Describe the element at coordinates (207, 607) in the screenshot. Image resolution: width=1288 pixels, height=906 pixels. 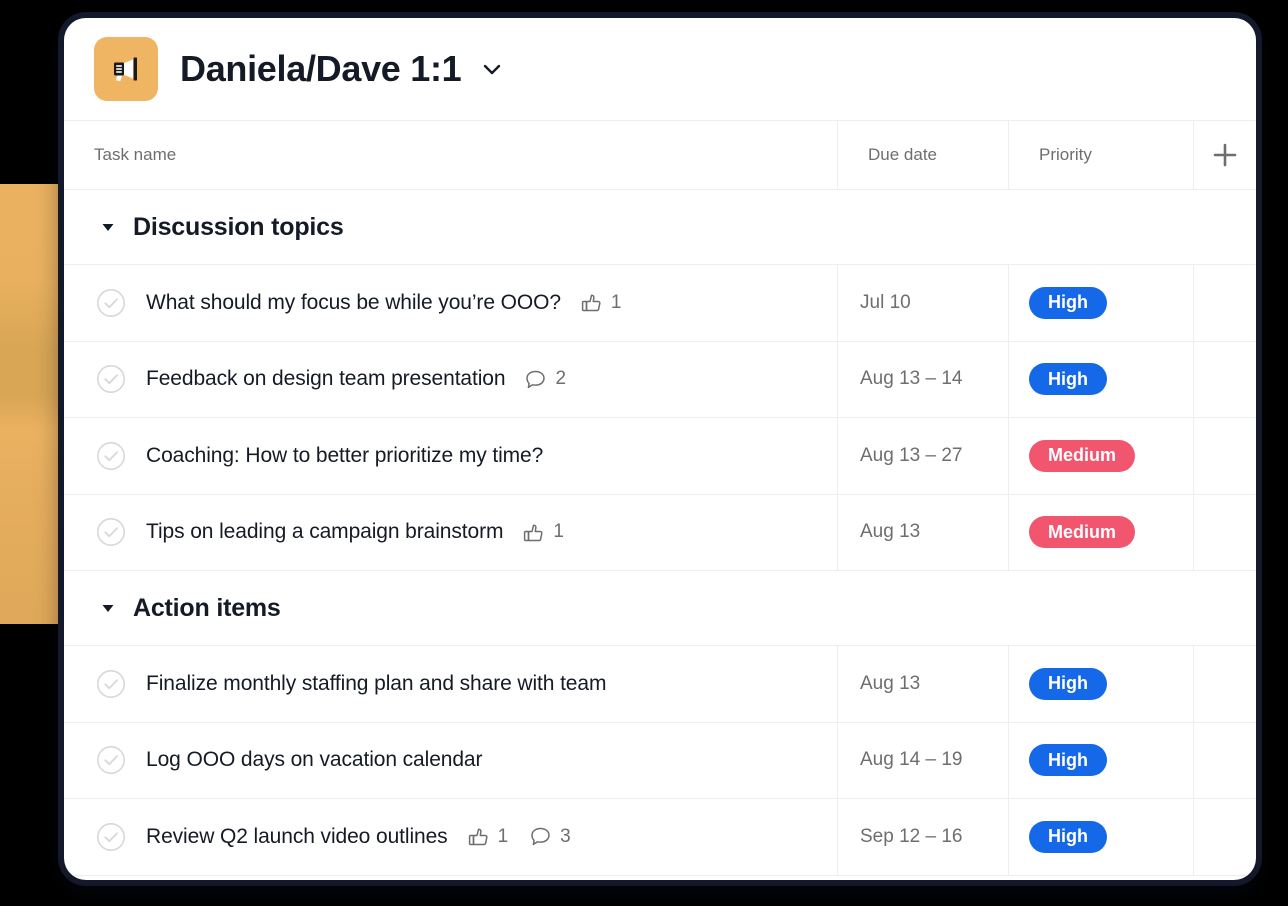
I see `section-title: Action items` at that location.